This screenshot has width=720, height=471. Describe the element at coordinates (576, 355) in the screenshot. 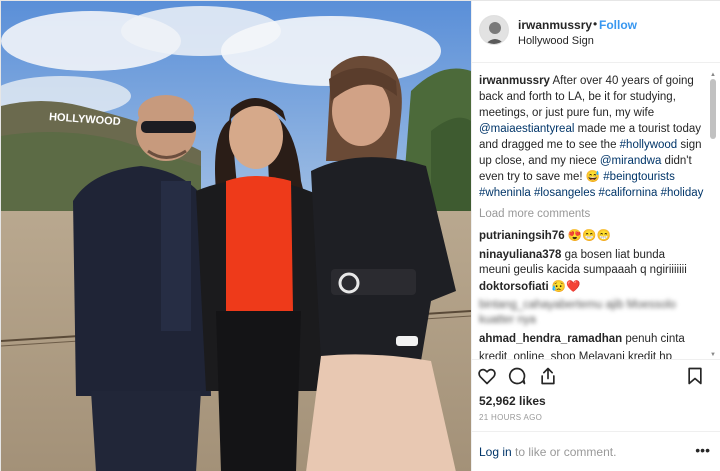

I see `comment-text: kredit_online_shop Melayani kredit hp` at that location.